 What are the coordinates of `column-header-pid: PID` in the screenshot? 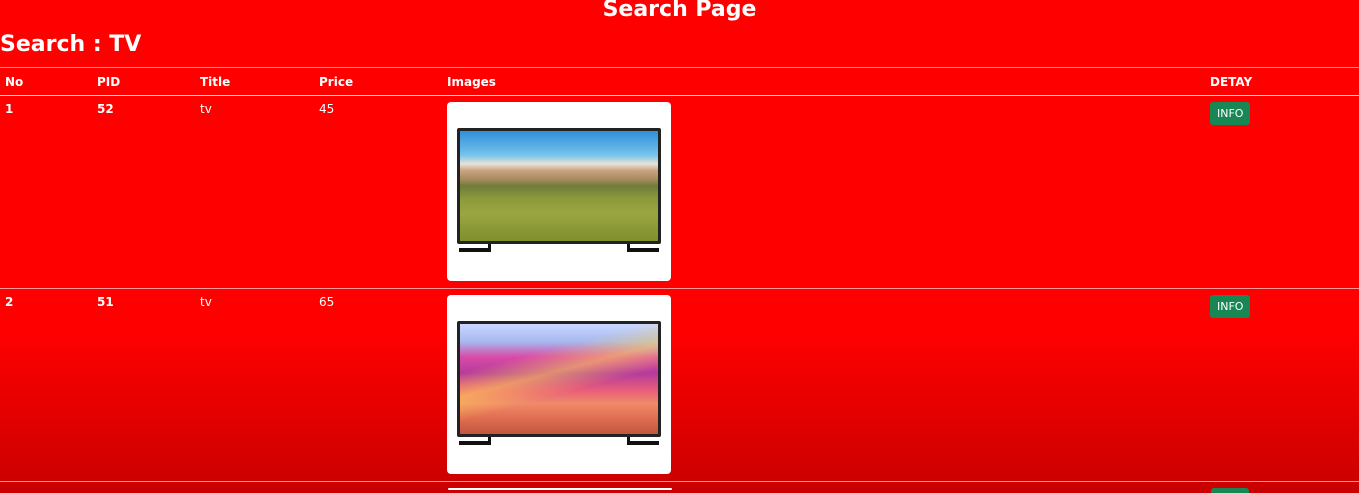 It's located at (143, 81).